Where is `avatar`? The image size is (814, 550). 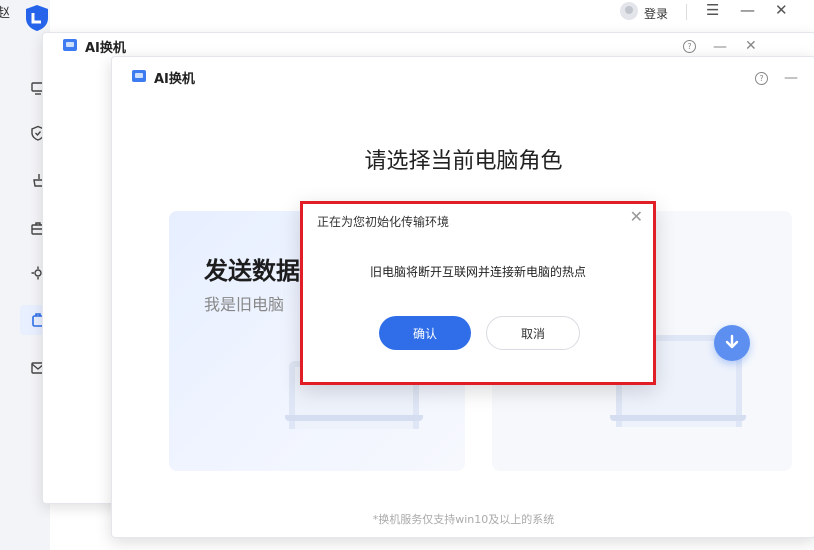 avatar is located at coordinates (629, 11).